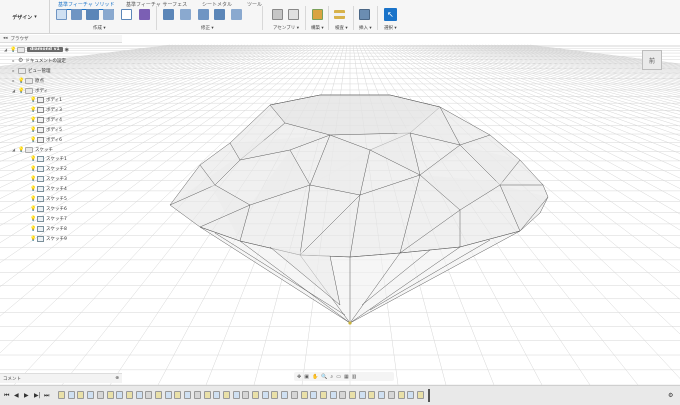 The height and width of the screenshot is (405, 680). Describe the element at coordinates (317, 28) in the screenshot. I see `construct-group-label: 構築 ▾` at that location.